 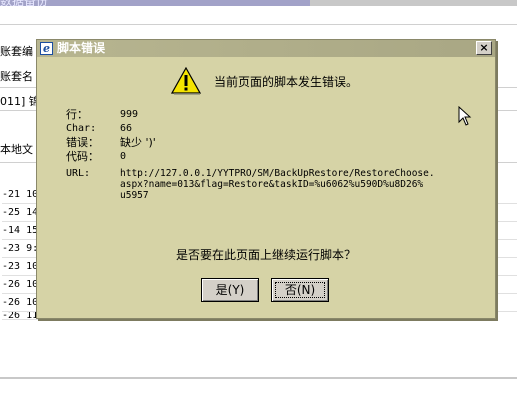 I want to click on error-headline: 当前页面的脚本发生错误。, so click(x=286, y=82).